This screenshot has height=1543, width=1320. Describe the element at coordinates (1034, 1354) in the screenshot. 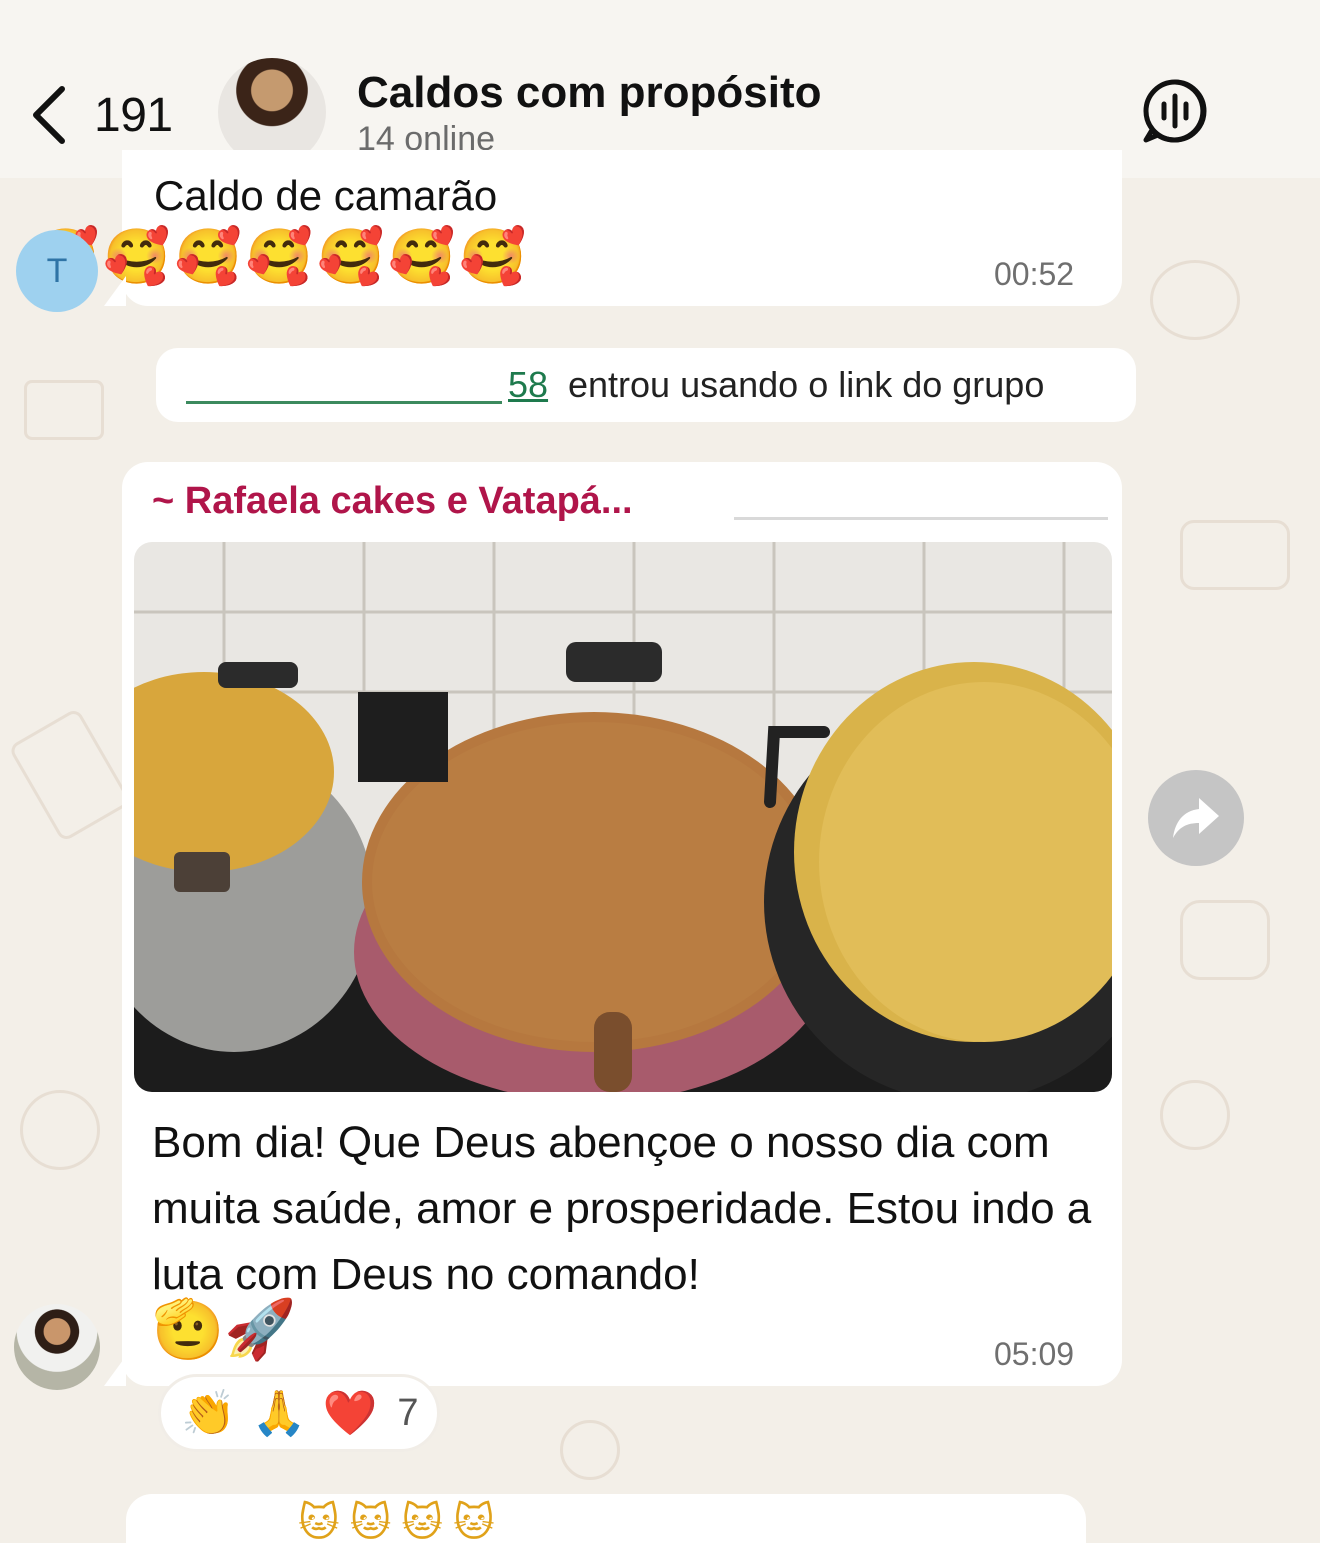

I see `message-time: 05:09` at that location.